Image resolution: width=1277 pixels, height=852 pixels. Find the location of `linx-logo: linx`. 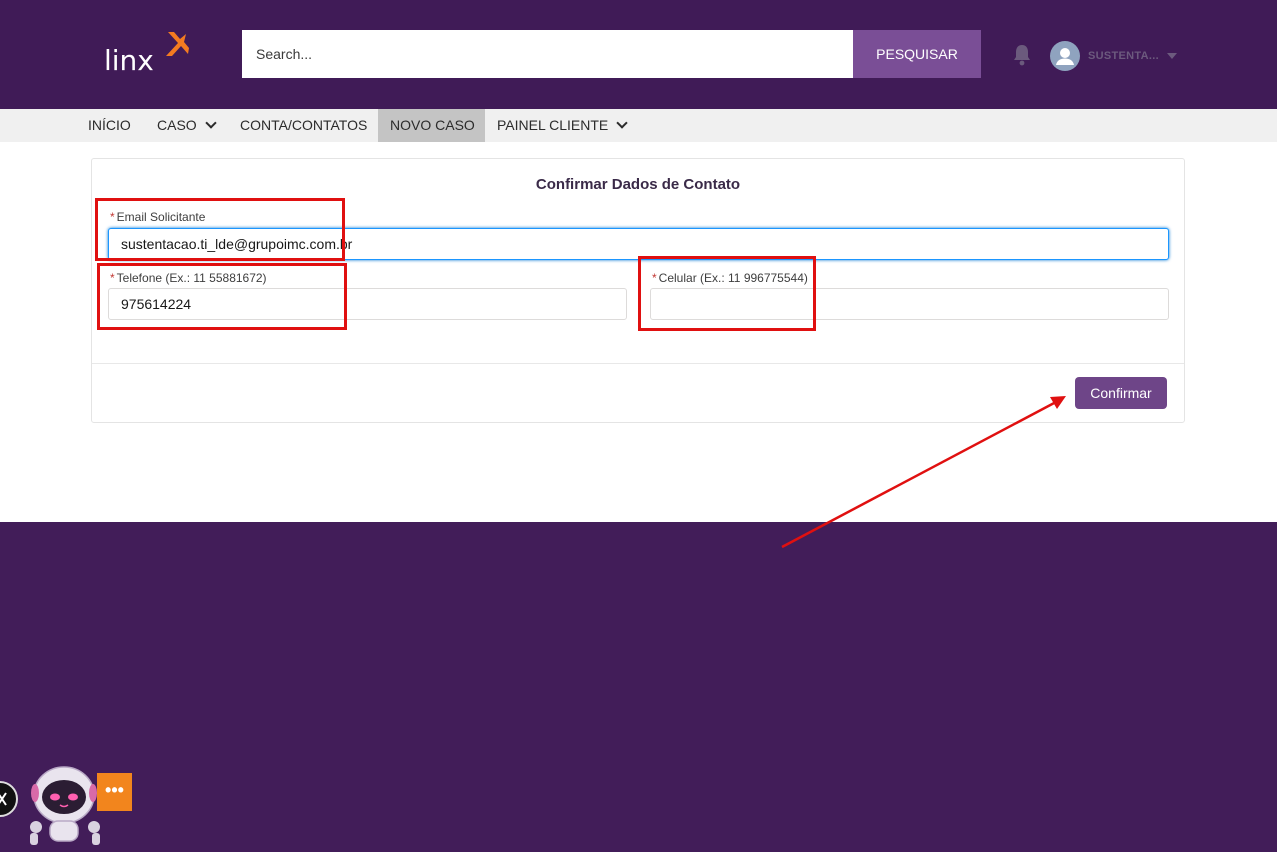

linx-logo: linx is located at coordinates (149, 55).